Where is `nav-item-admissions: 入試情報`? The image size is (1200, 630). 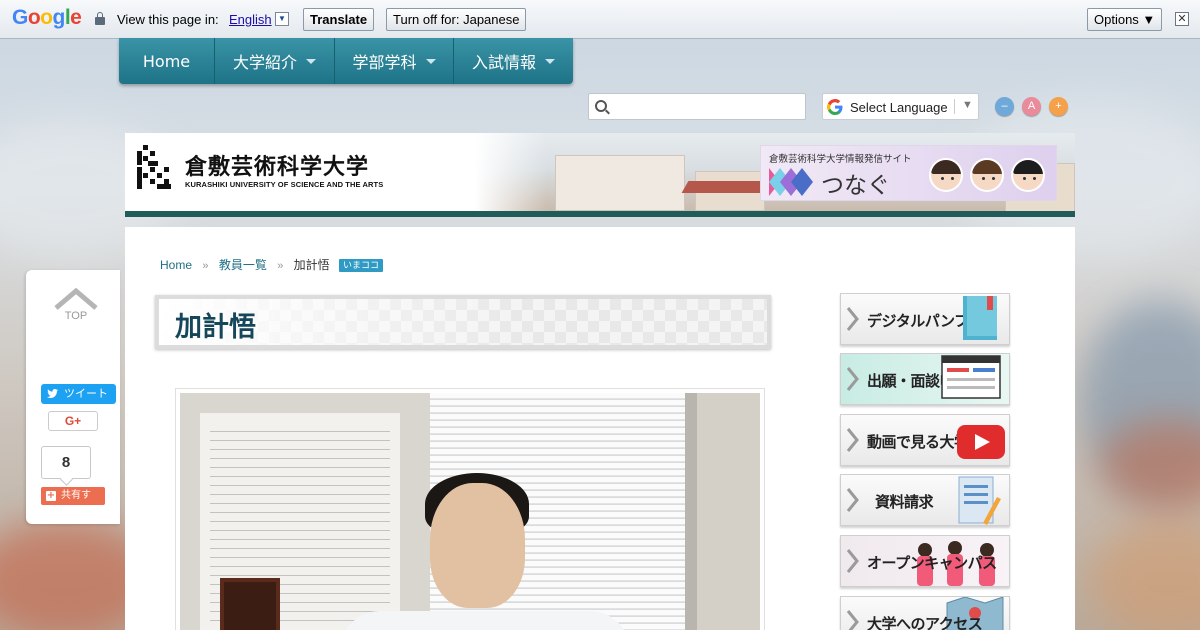
nav-item-admissions: 入試情報 is located at coordinates (513, 61).